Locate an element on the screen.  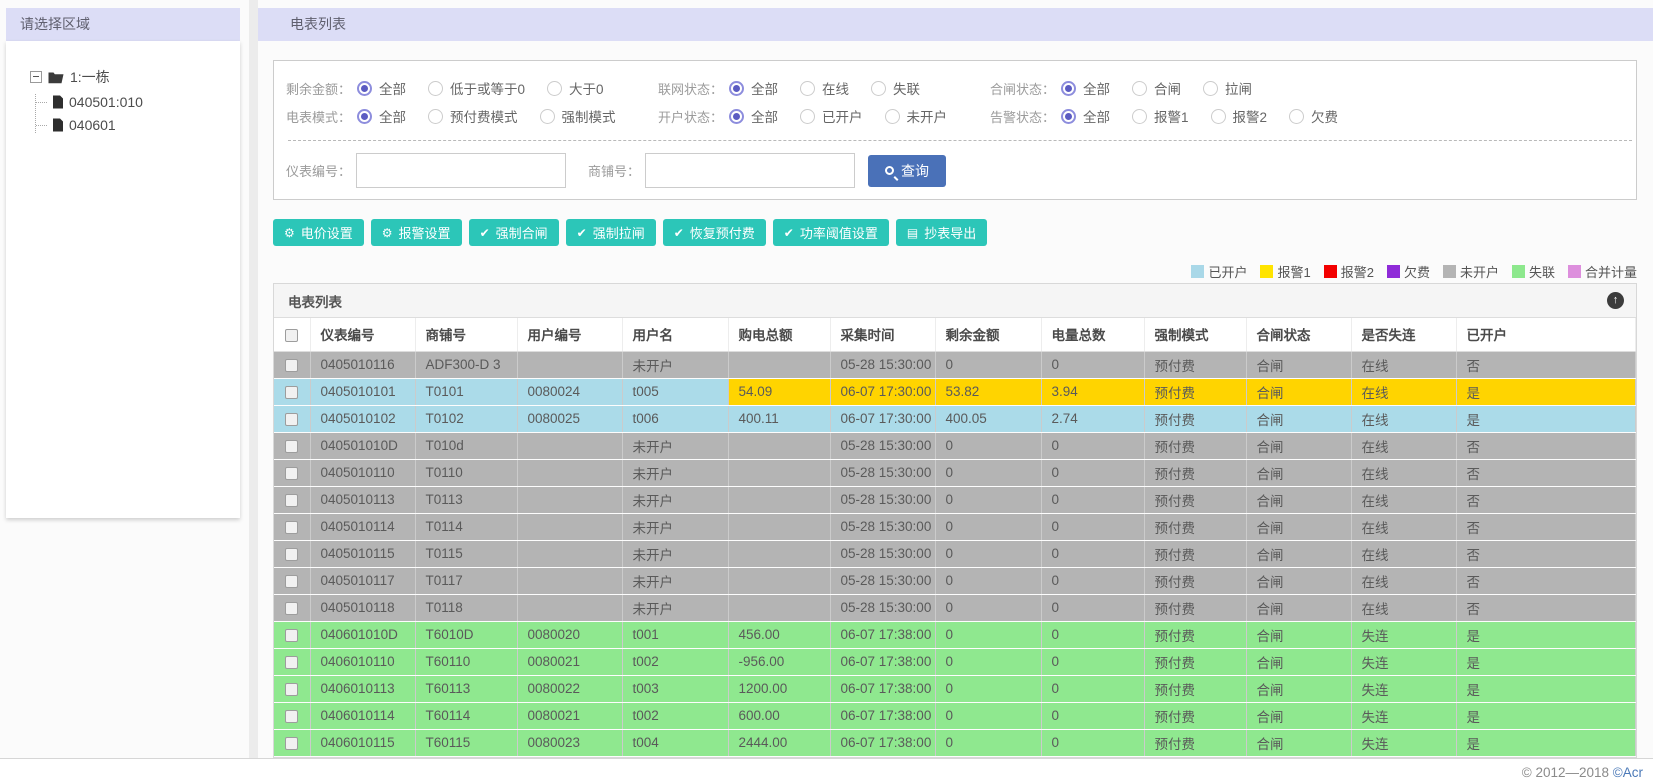
tree-root-label: 1:一栋 is located at coordinates (90, 77).